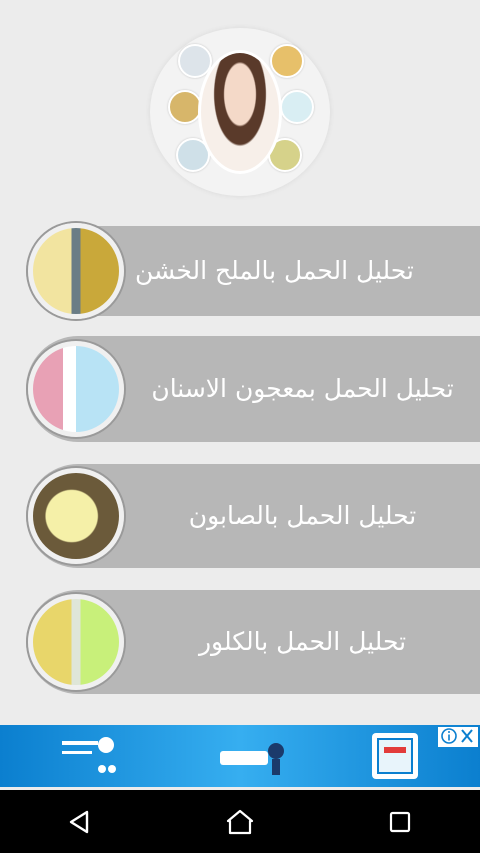 The width and height of the screenshot is (480, 853). I want to click on list-item: تحليل الحمل بالكلور, so click(240, 642).